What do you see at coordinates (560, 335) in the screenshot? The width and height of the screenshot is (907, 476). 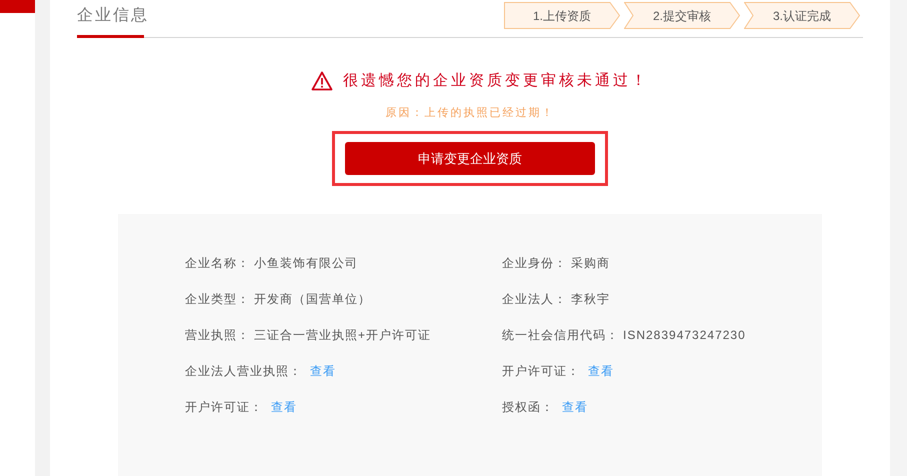 I see `field-label: 统一社会信用代码：` at bounding box center [560, 335].